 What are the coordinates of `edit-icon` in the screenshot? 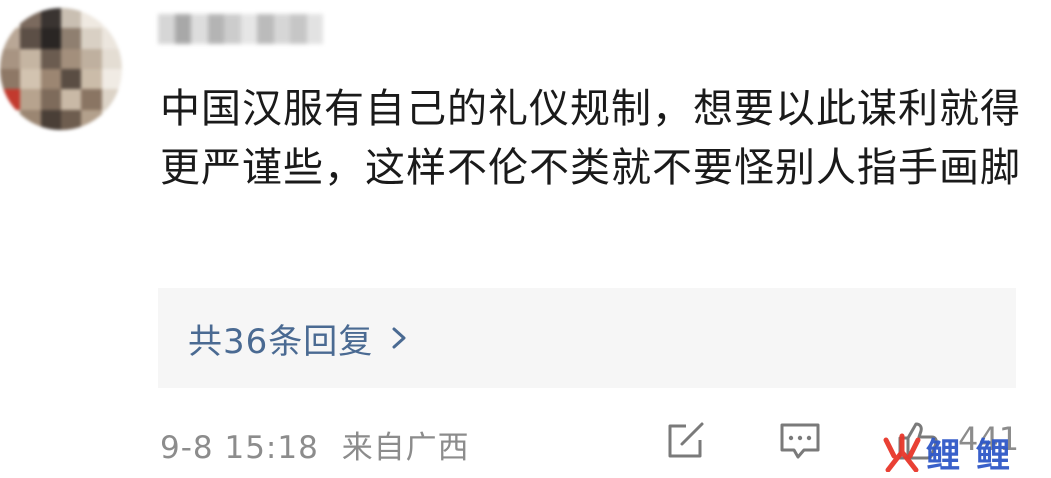 It's located at (686, 441).